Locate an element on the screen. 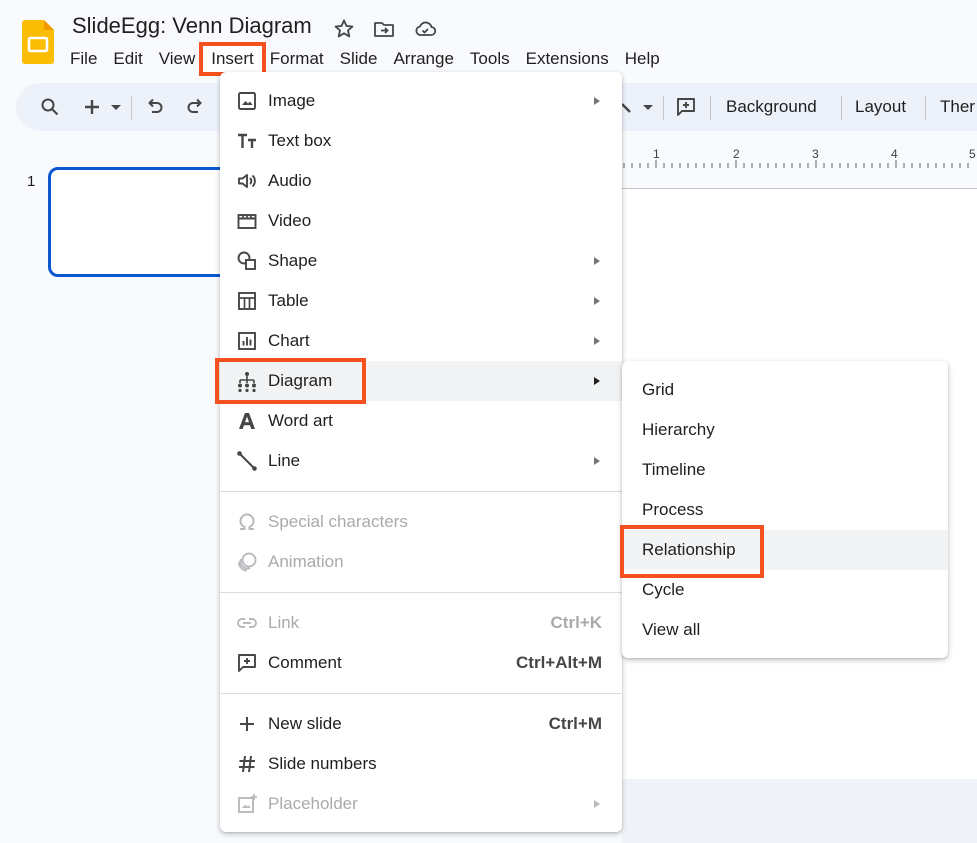  menu-item-audio: Audio is located at coordinates (421, 181).